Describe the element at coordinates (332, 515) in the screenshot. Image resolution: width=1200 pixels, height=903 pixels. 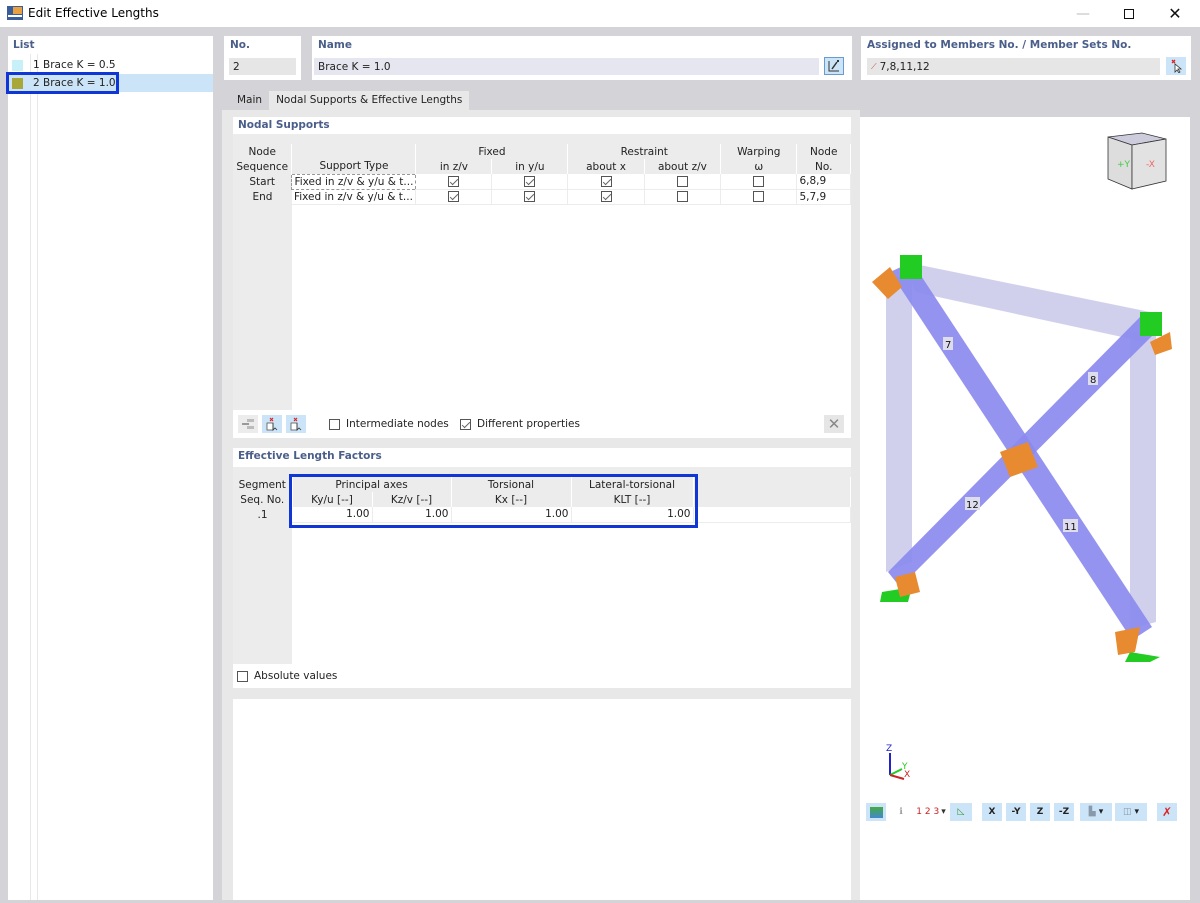
I see `k-yu-cell: 1.00` at that location.